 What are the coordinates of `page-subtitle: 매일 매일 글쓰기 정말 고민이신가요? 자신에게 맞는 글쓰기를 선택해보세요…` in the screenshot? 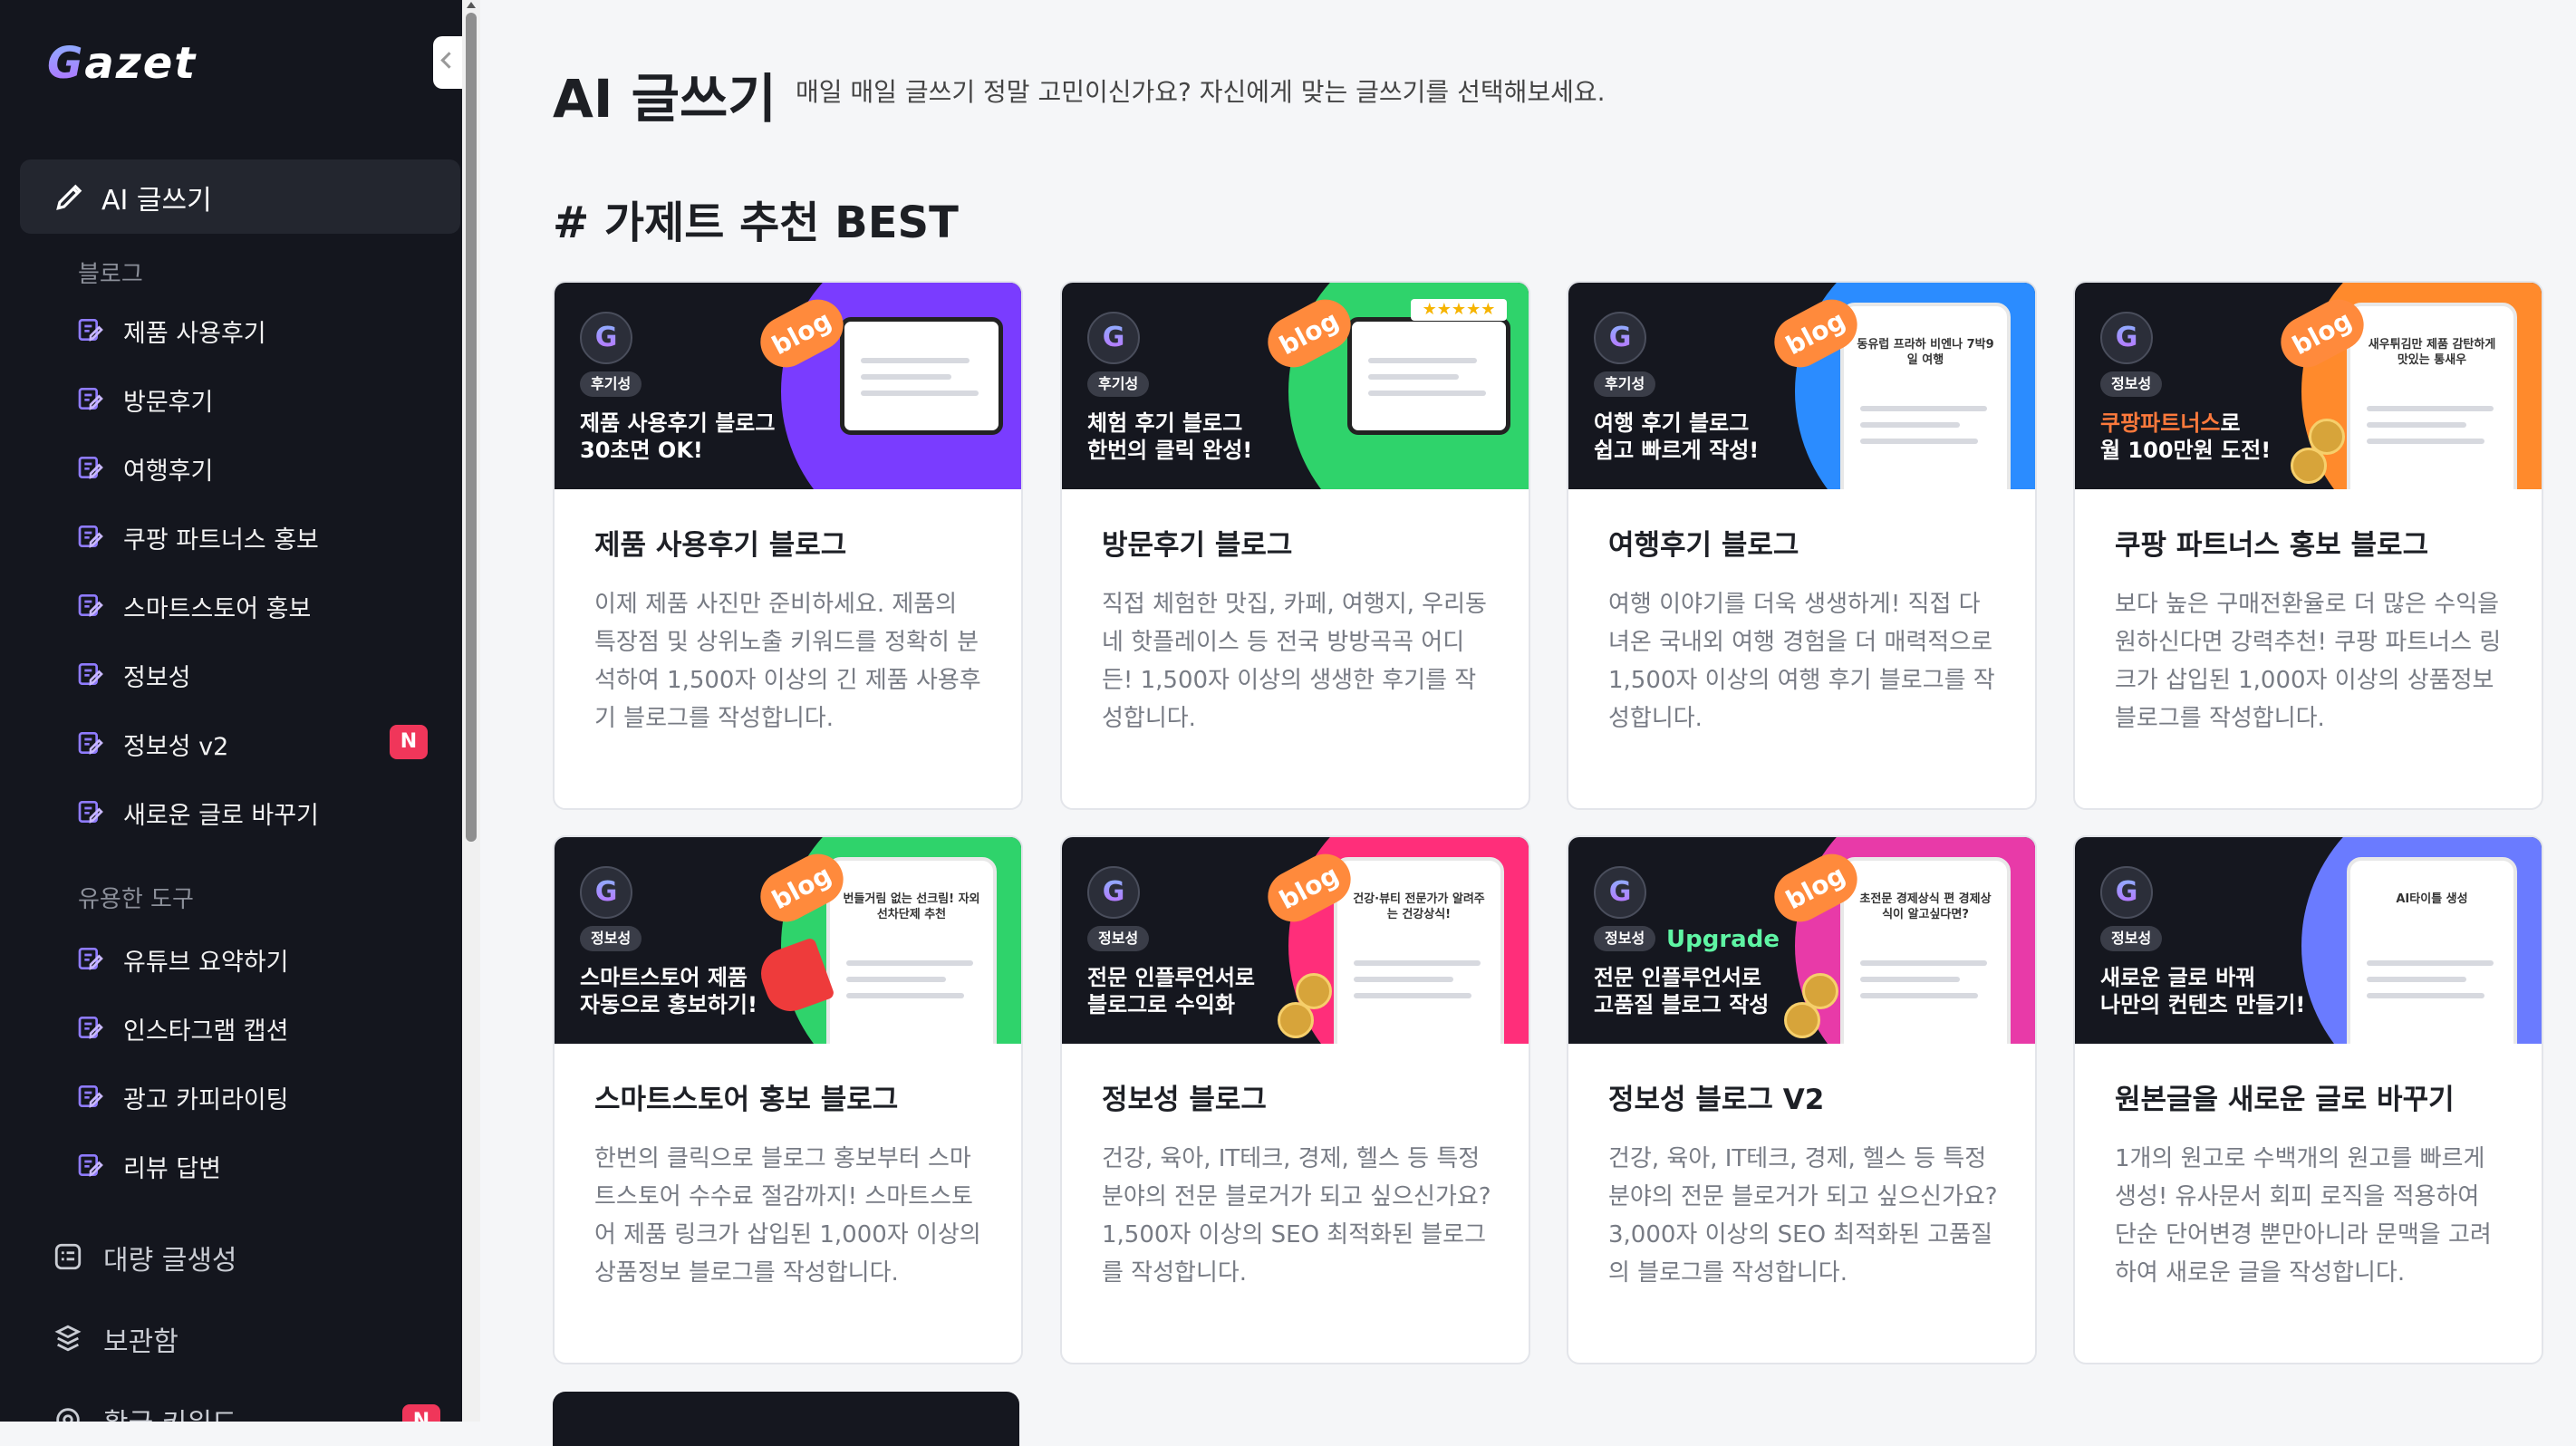 It's located at (1201, 92).